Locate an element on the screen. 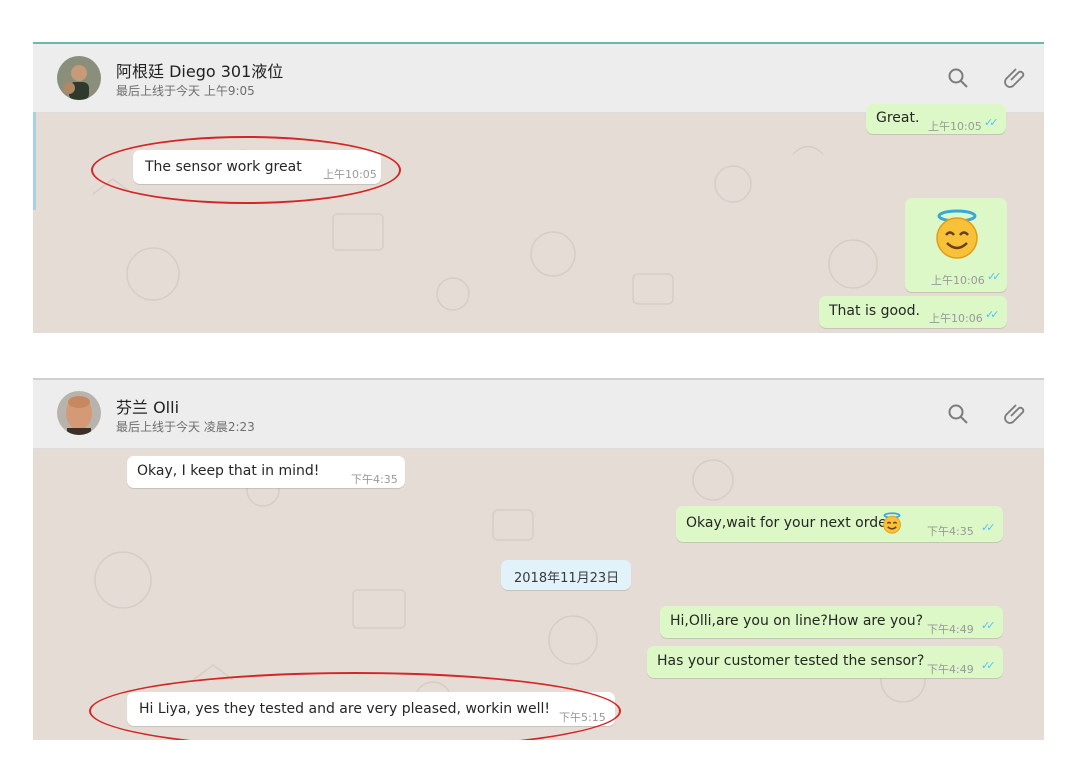 This screenshot has height=768, width=1071. contact-name: 芬兰 Olli is located at coordinates (147, 406).